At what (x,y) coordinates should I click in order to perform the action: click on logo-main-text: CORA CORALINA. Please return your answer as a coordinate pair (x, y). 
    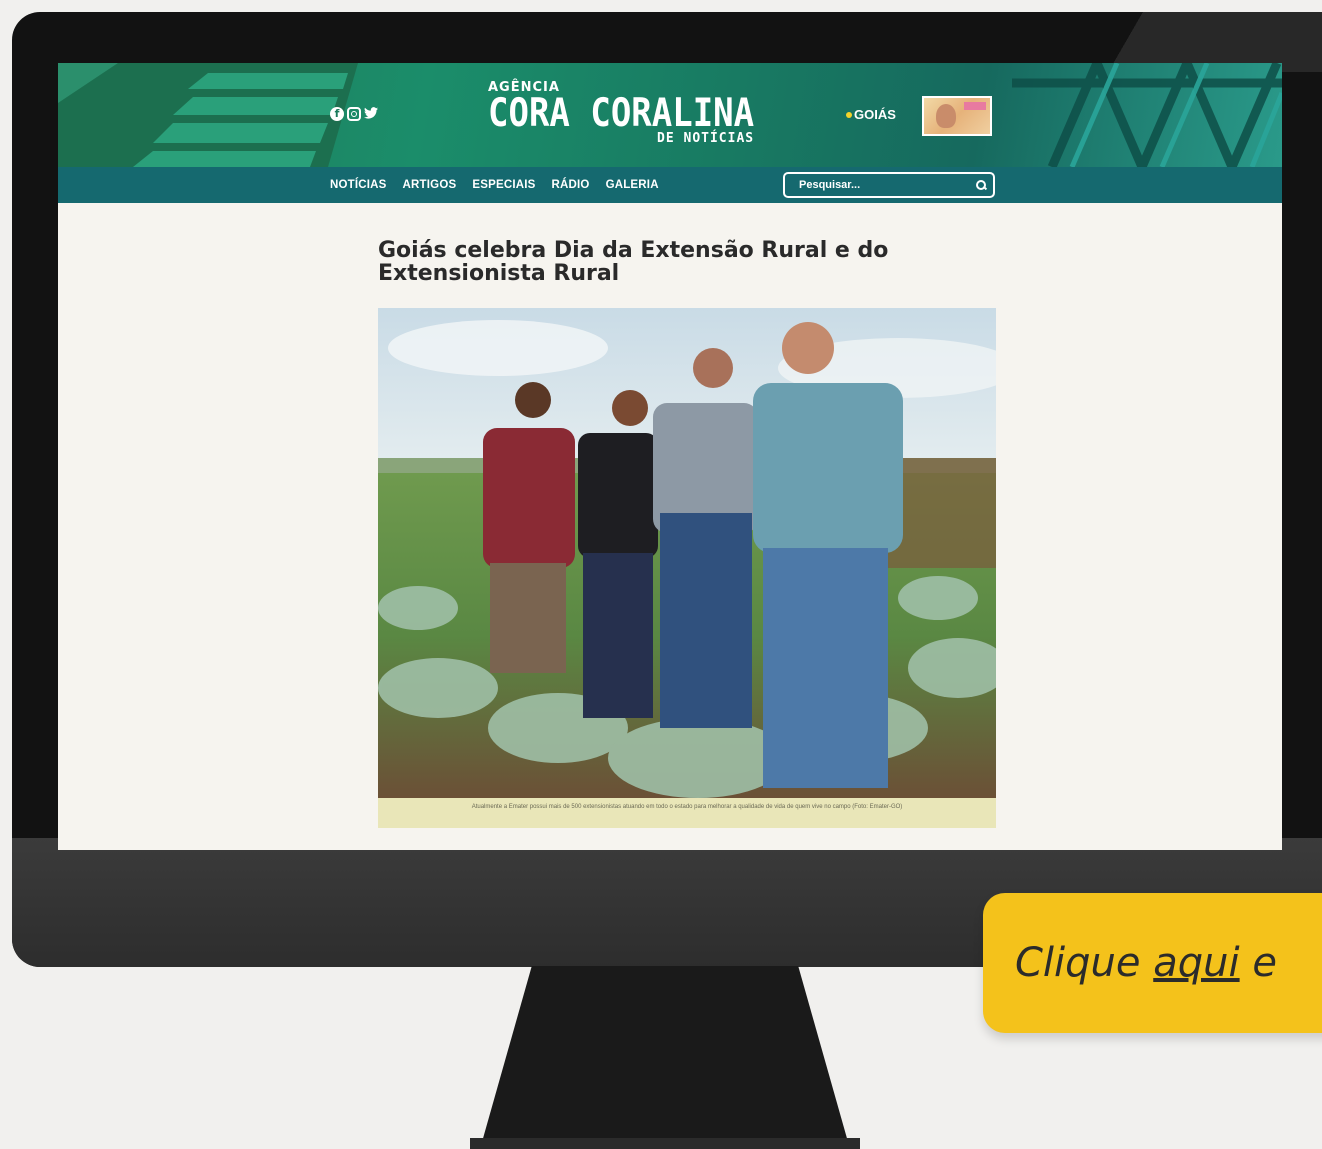
    Looking at the image, I should click on (621, 113).